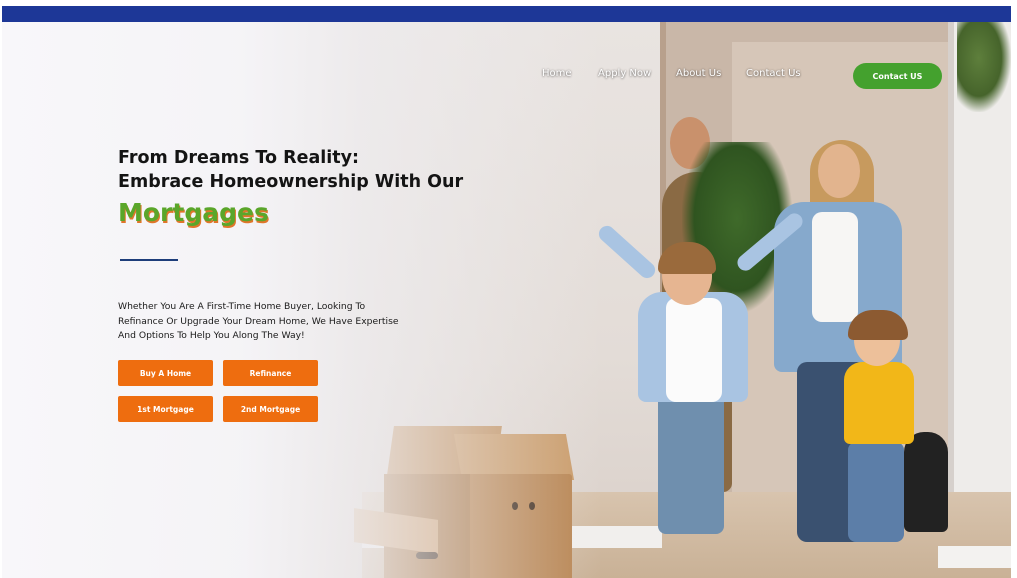 Image resolution: width=1017 pixels, height=578 pixels. What do you see at coordinates (291, 182) in the screenshot?
I see `hero-headline-line2: Embrace Homeownership With Our` at bounding box center [291, 182].